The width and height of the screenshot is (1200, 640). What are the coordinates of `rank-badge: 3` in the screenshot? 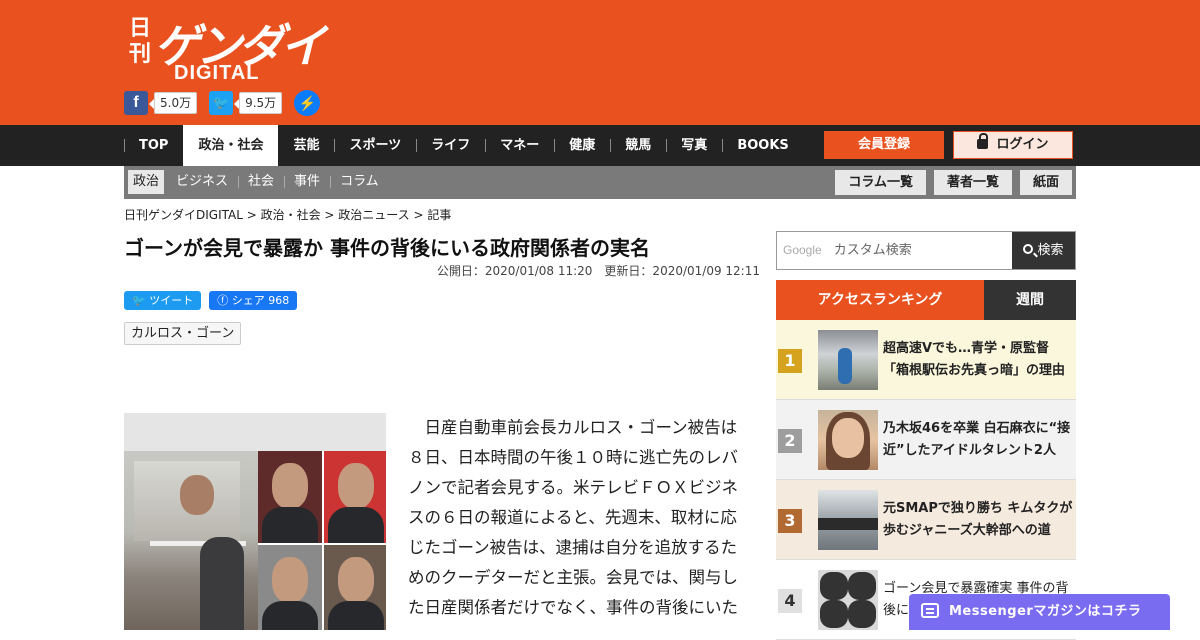 It's located at (790, 521).